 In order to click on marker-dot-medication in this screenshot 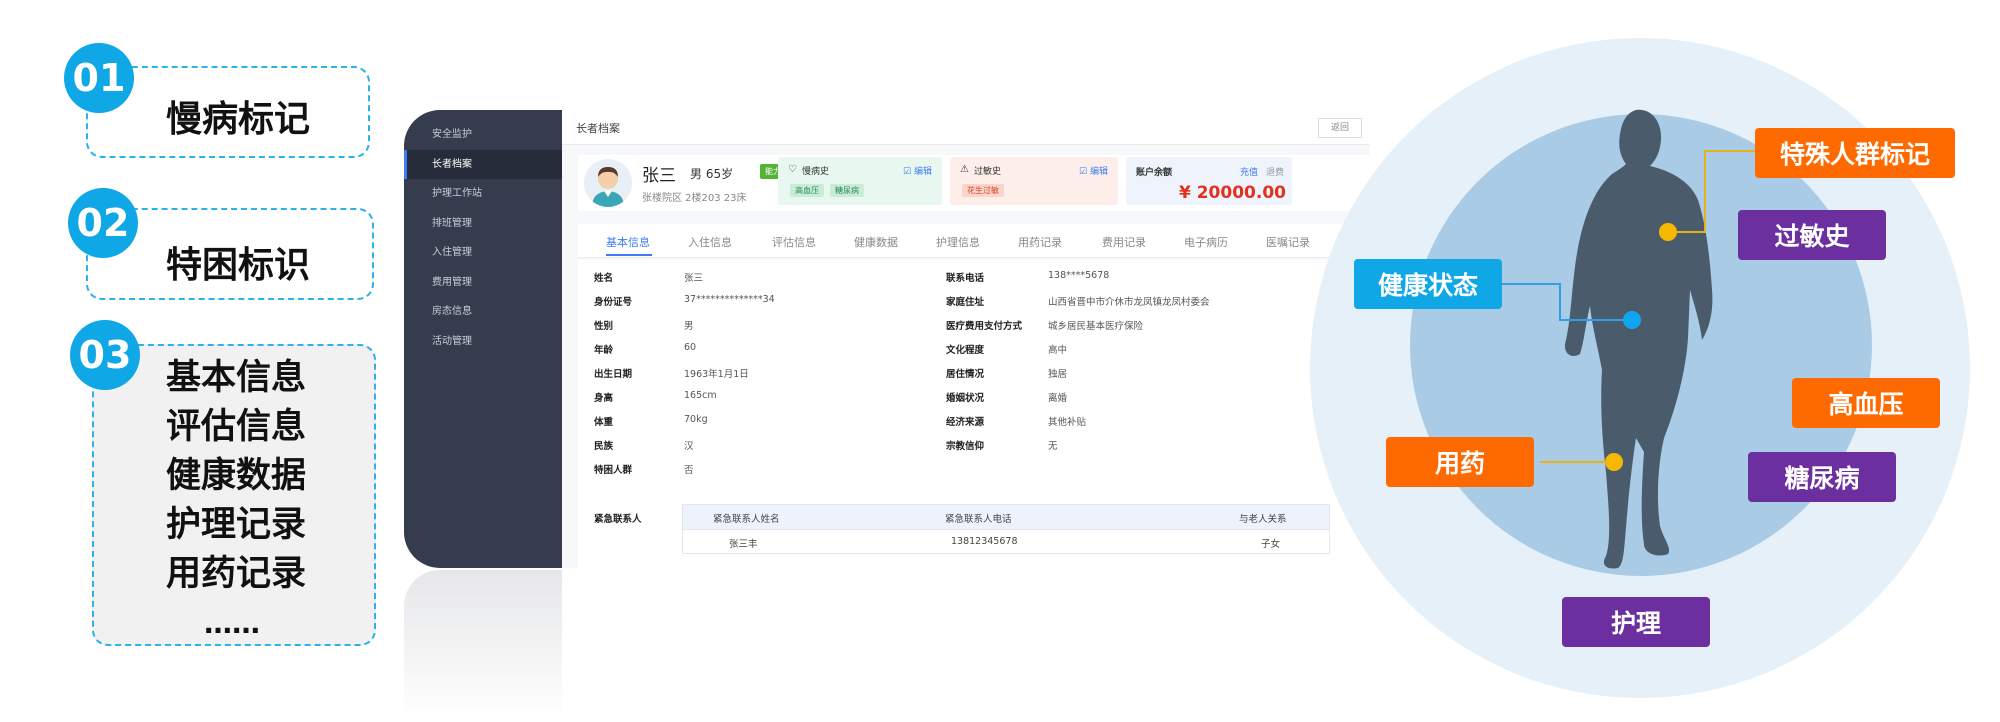, I will do `click(1614, 462)`.